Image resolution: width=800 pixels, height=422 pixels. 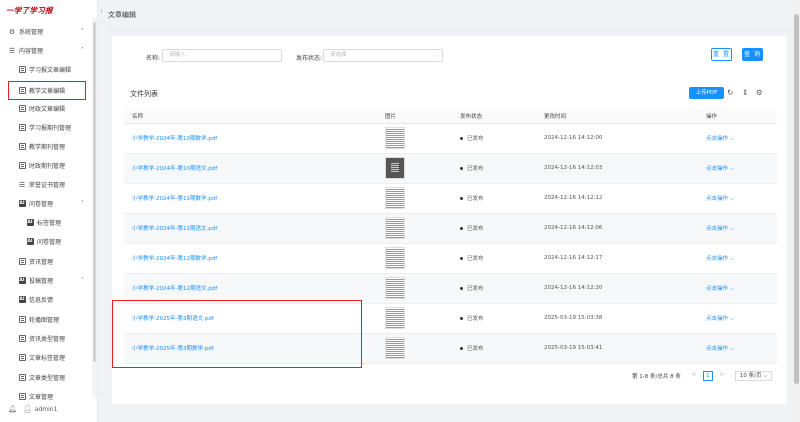 What do you see at coordinates (617, 348) in the screenshot?
I see `updated-time: 2025-03-19 15:03:41` at bounding box center [617, 348].